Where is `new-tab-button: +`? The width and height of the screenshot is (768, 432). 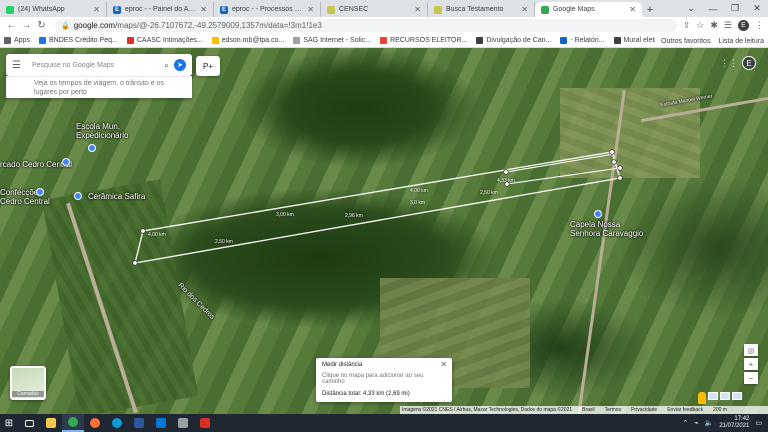
new-tab-button: + is located at coordinates (650, 9).